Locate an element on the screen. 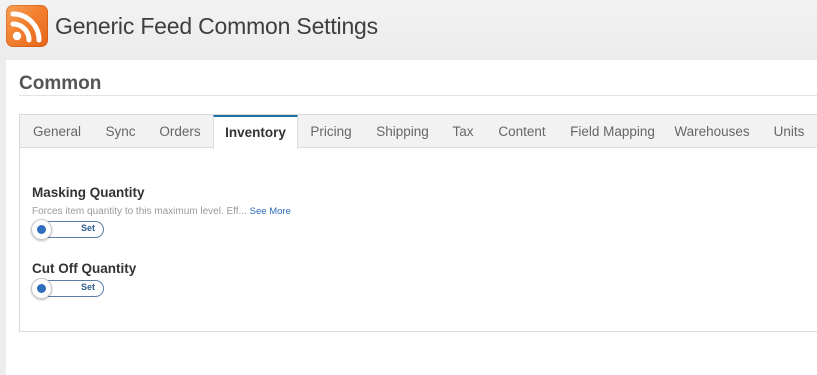 The height and width of the screenshot is (375, 817). cut-off-quantity-toggle: Set is located at coordinates (67, 288).